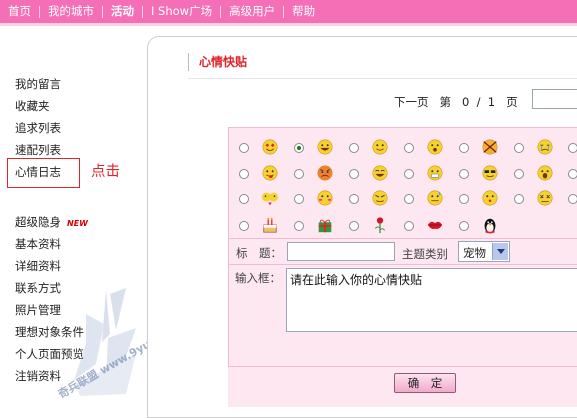 Image resolution: width=577 pixels, height=418 pixels. Describe the element at coordinates (19, 11) in the screenshot. I see `nav-item: 首页` at that location.